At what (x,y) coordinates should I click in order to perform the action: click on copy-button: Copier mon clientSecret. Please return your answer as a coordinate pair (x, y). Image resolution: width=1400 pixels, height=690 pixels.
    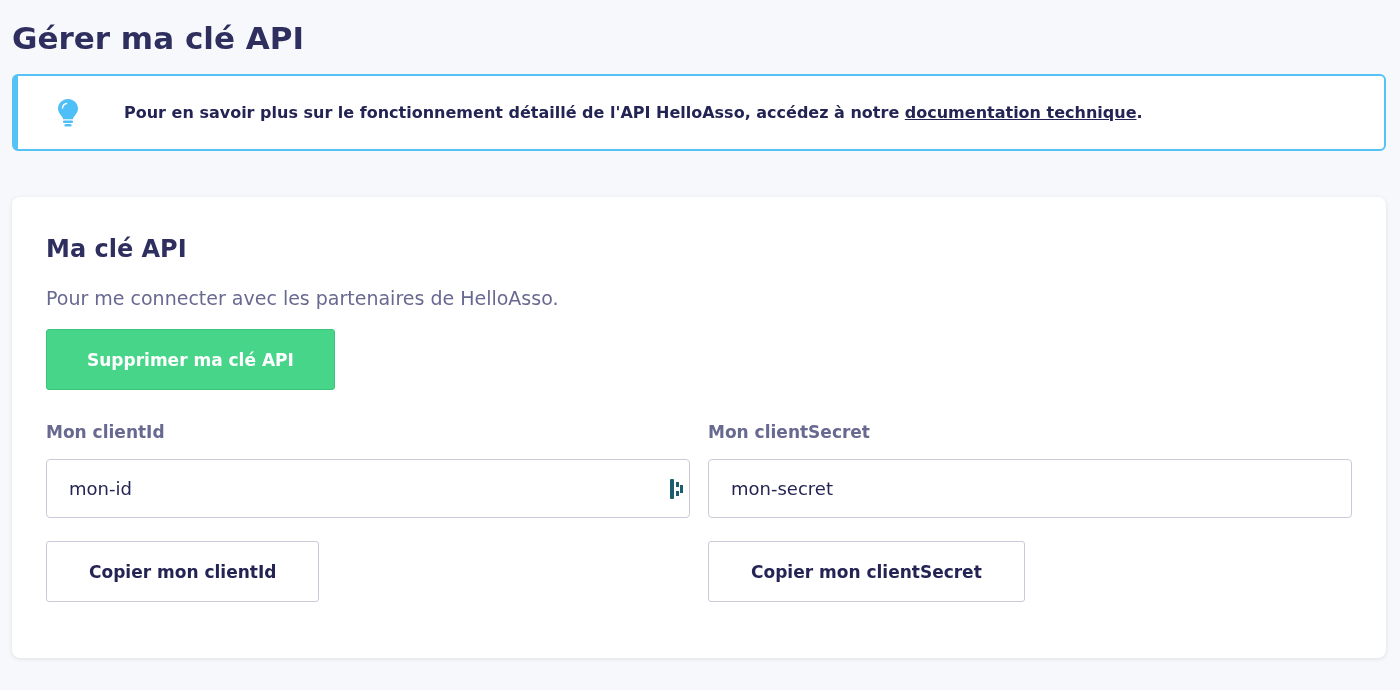
    Looking at the image, I should click on (866, 571).